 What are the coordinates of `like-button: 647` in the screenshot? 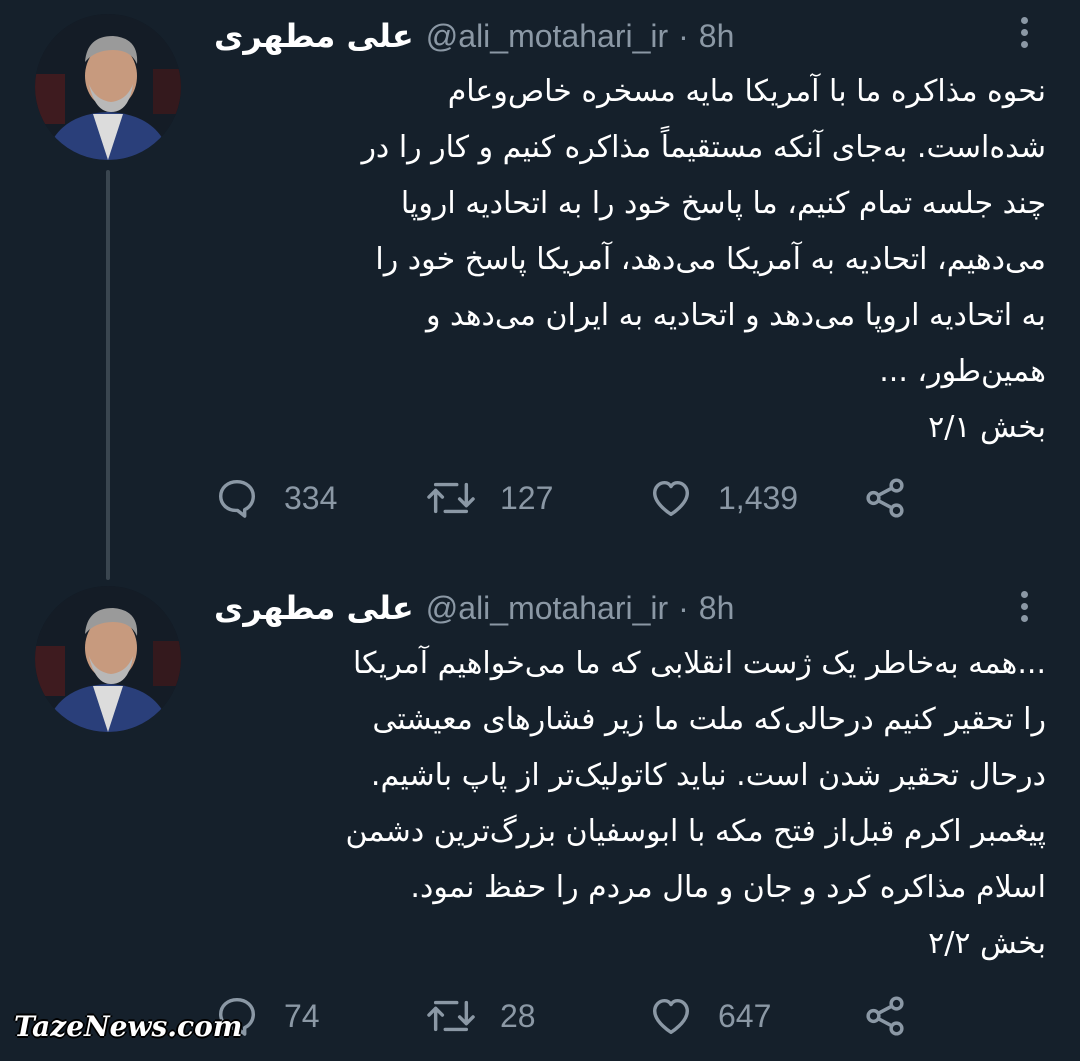 It's located at (709, 1016).